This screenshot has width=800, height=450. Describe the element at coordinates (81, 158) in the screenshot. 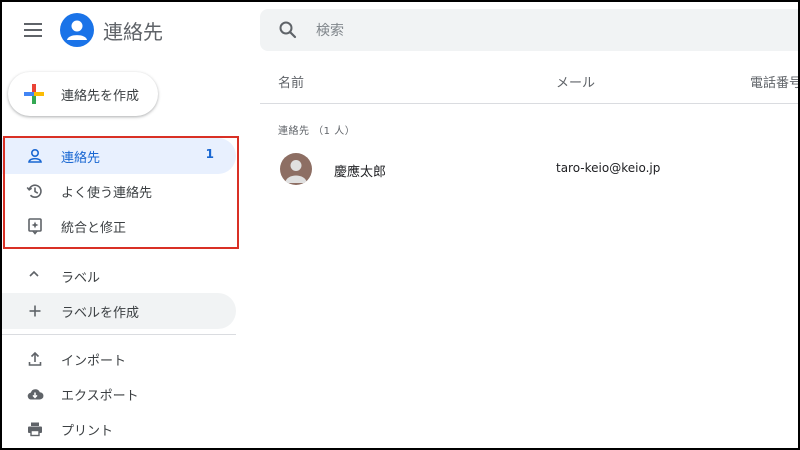

I see `sidebar-item-label: 連絡先` at that location.